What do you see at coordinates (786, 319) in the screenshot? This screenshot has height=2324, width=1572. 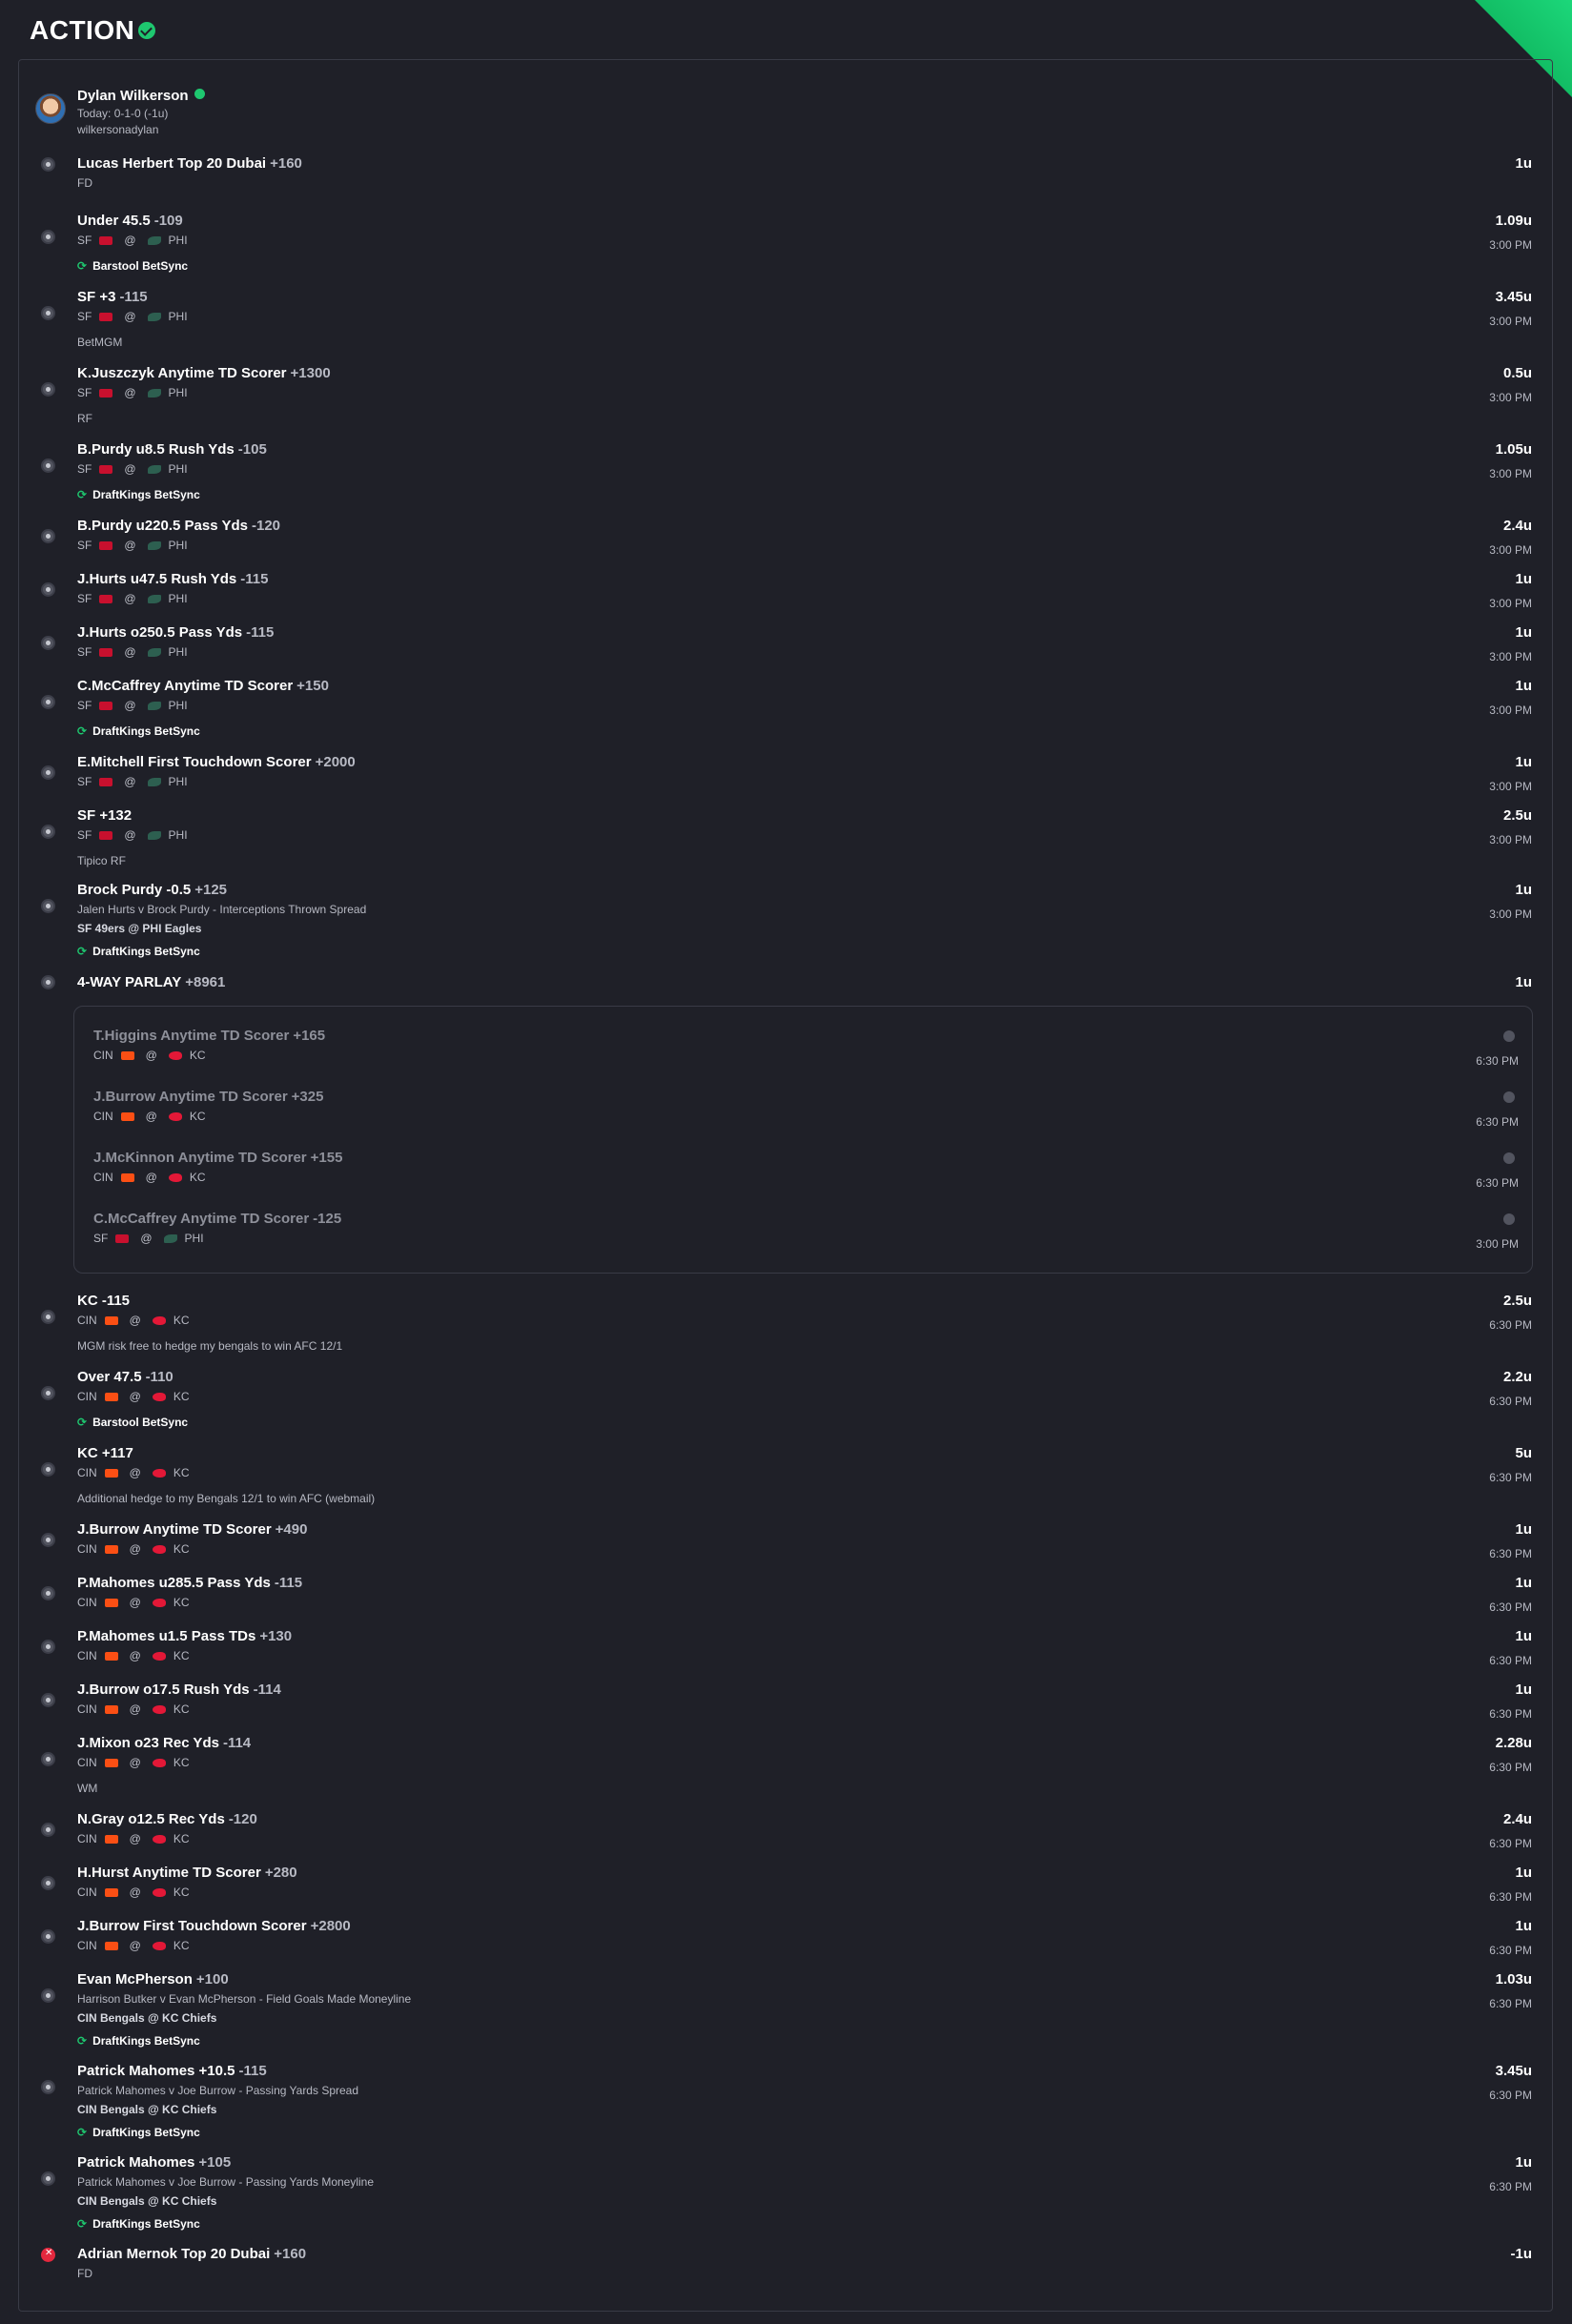 I see `bet-row: SF +3 -115 3.45u 3:00 PM SF @ PHI BetMGM` at bounding box center [786, 319].